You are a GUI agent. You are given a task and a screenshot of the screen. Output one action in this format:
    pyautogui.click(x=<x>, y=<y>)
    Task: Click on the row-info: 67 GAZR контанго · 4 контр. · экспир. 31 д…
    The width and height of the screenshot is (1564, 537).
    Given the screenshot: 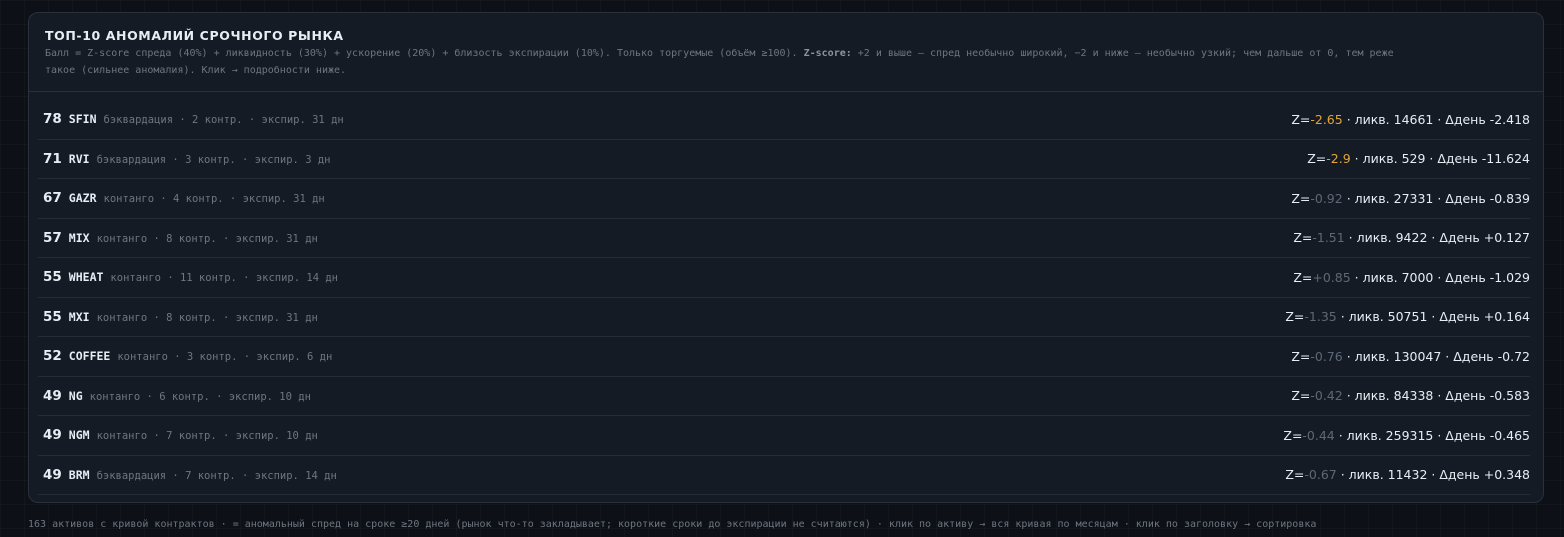 What is the action you would take?
    pyautogui.click(x=184, y=198)
    